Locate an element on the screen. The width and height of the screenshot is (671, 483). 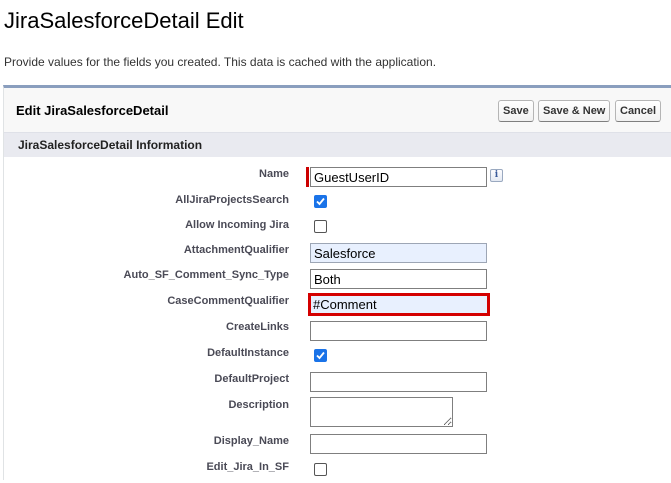
name-label: Name is located at coordinates (274, 174).